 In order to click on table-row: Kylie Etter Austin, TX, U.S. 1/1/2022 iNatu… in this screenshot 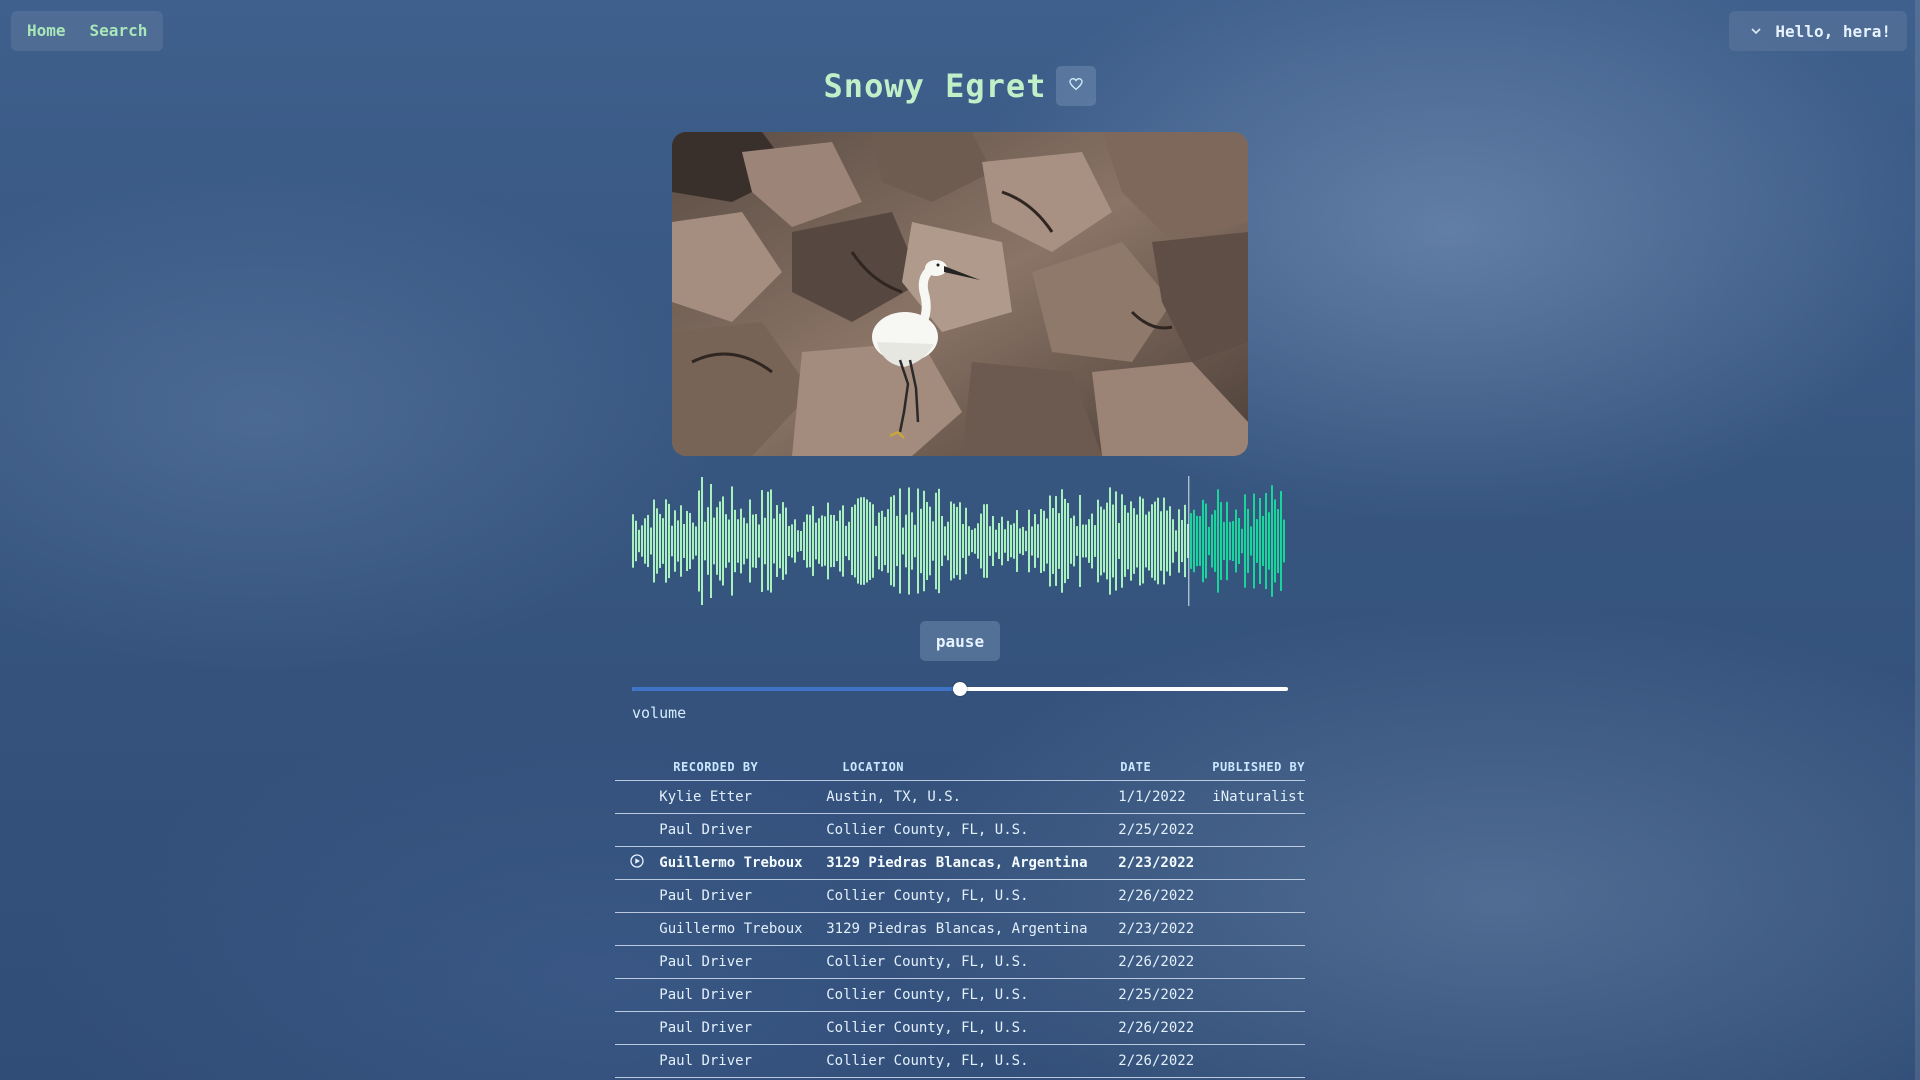, I will do `click(960, 797)`.